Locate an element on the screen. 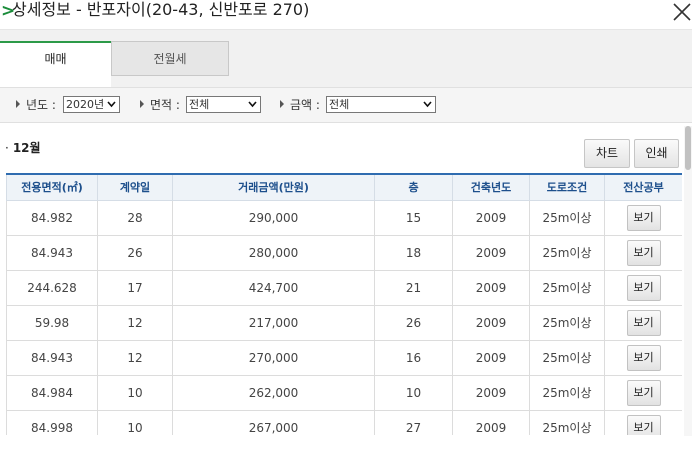 Image resolution: width=692 pixels, height=453 pixels. filter-bar: 년도 : 2020년 면적 : 전체 금액 : 전체 is located at coordinates (346, 105).